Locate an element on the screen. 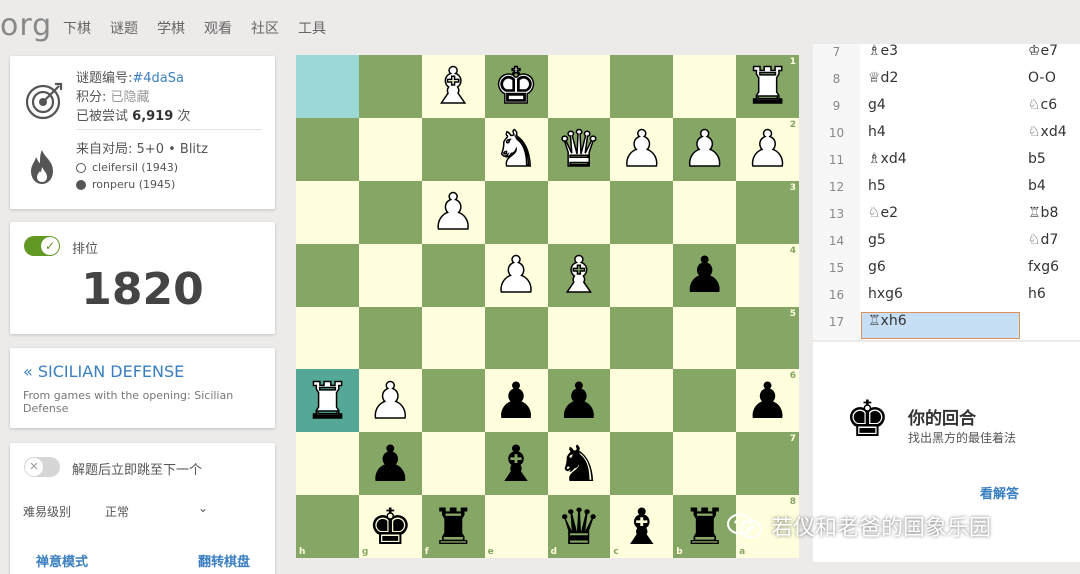  white-queen-icon: ♛ is located at coordinates (579, 150).